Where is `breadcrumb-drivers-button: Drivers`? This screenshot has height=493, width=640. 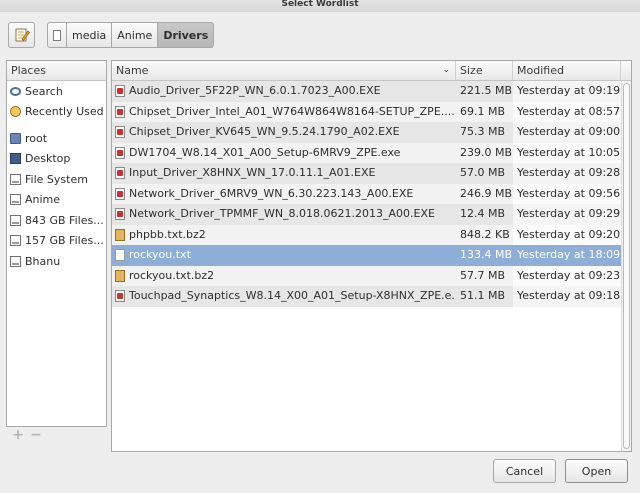 breadcrumb-drivers-button: Drivers is located at coordinates (186, 35).